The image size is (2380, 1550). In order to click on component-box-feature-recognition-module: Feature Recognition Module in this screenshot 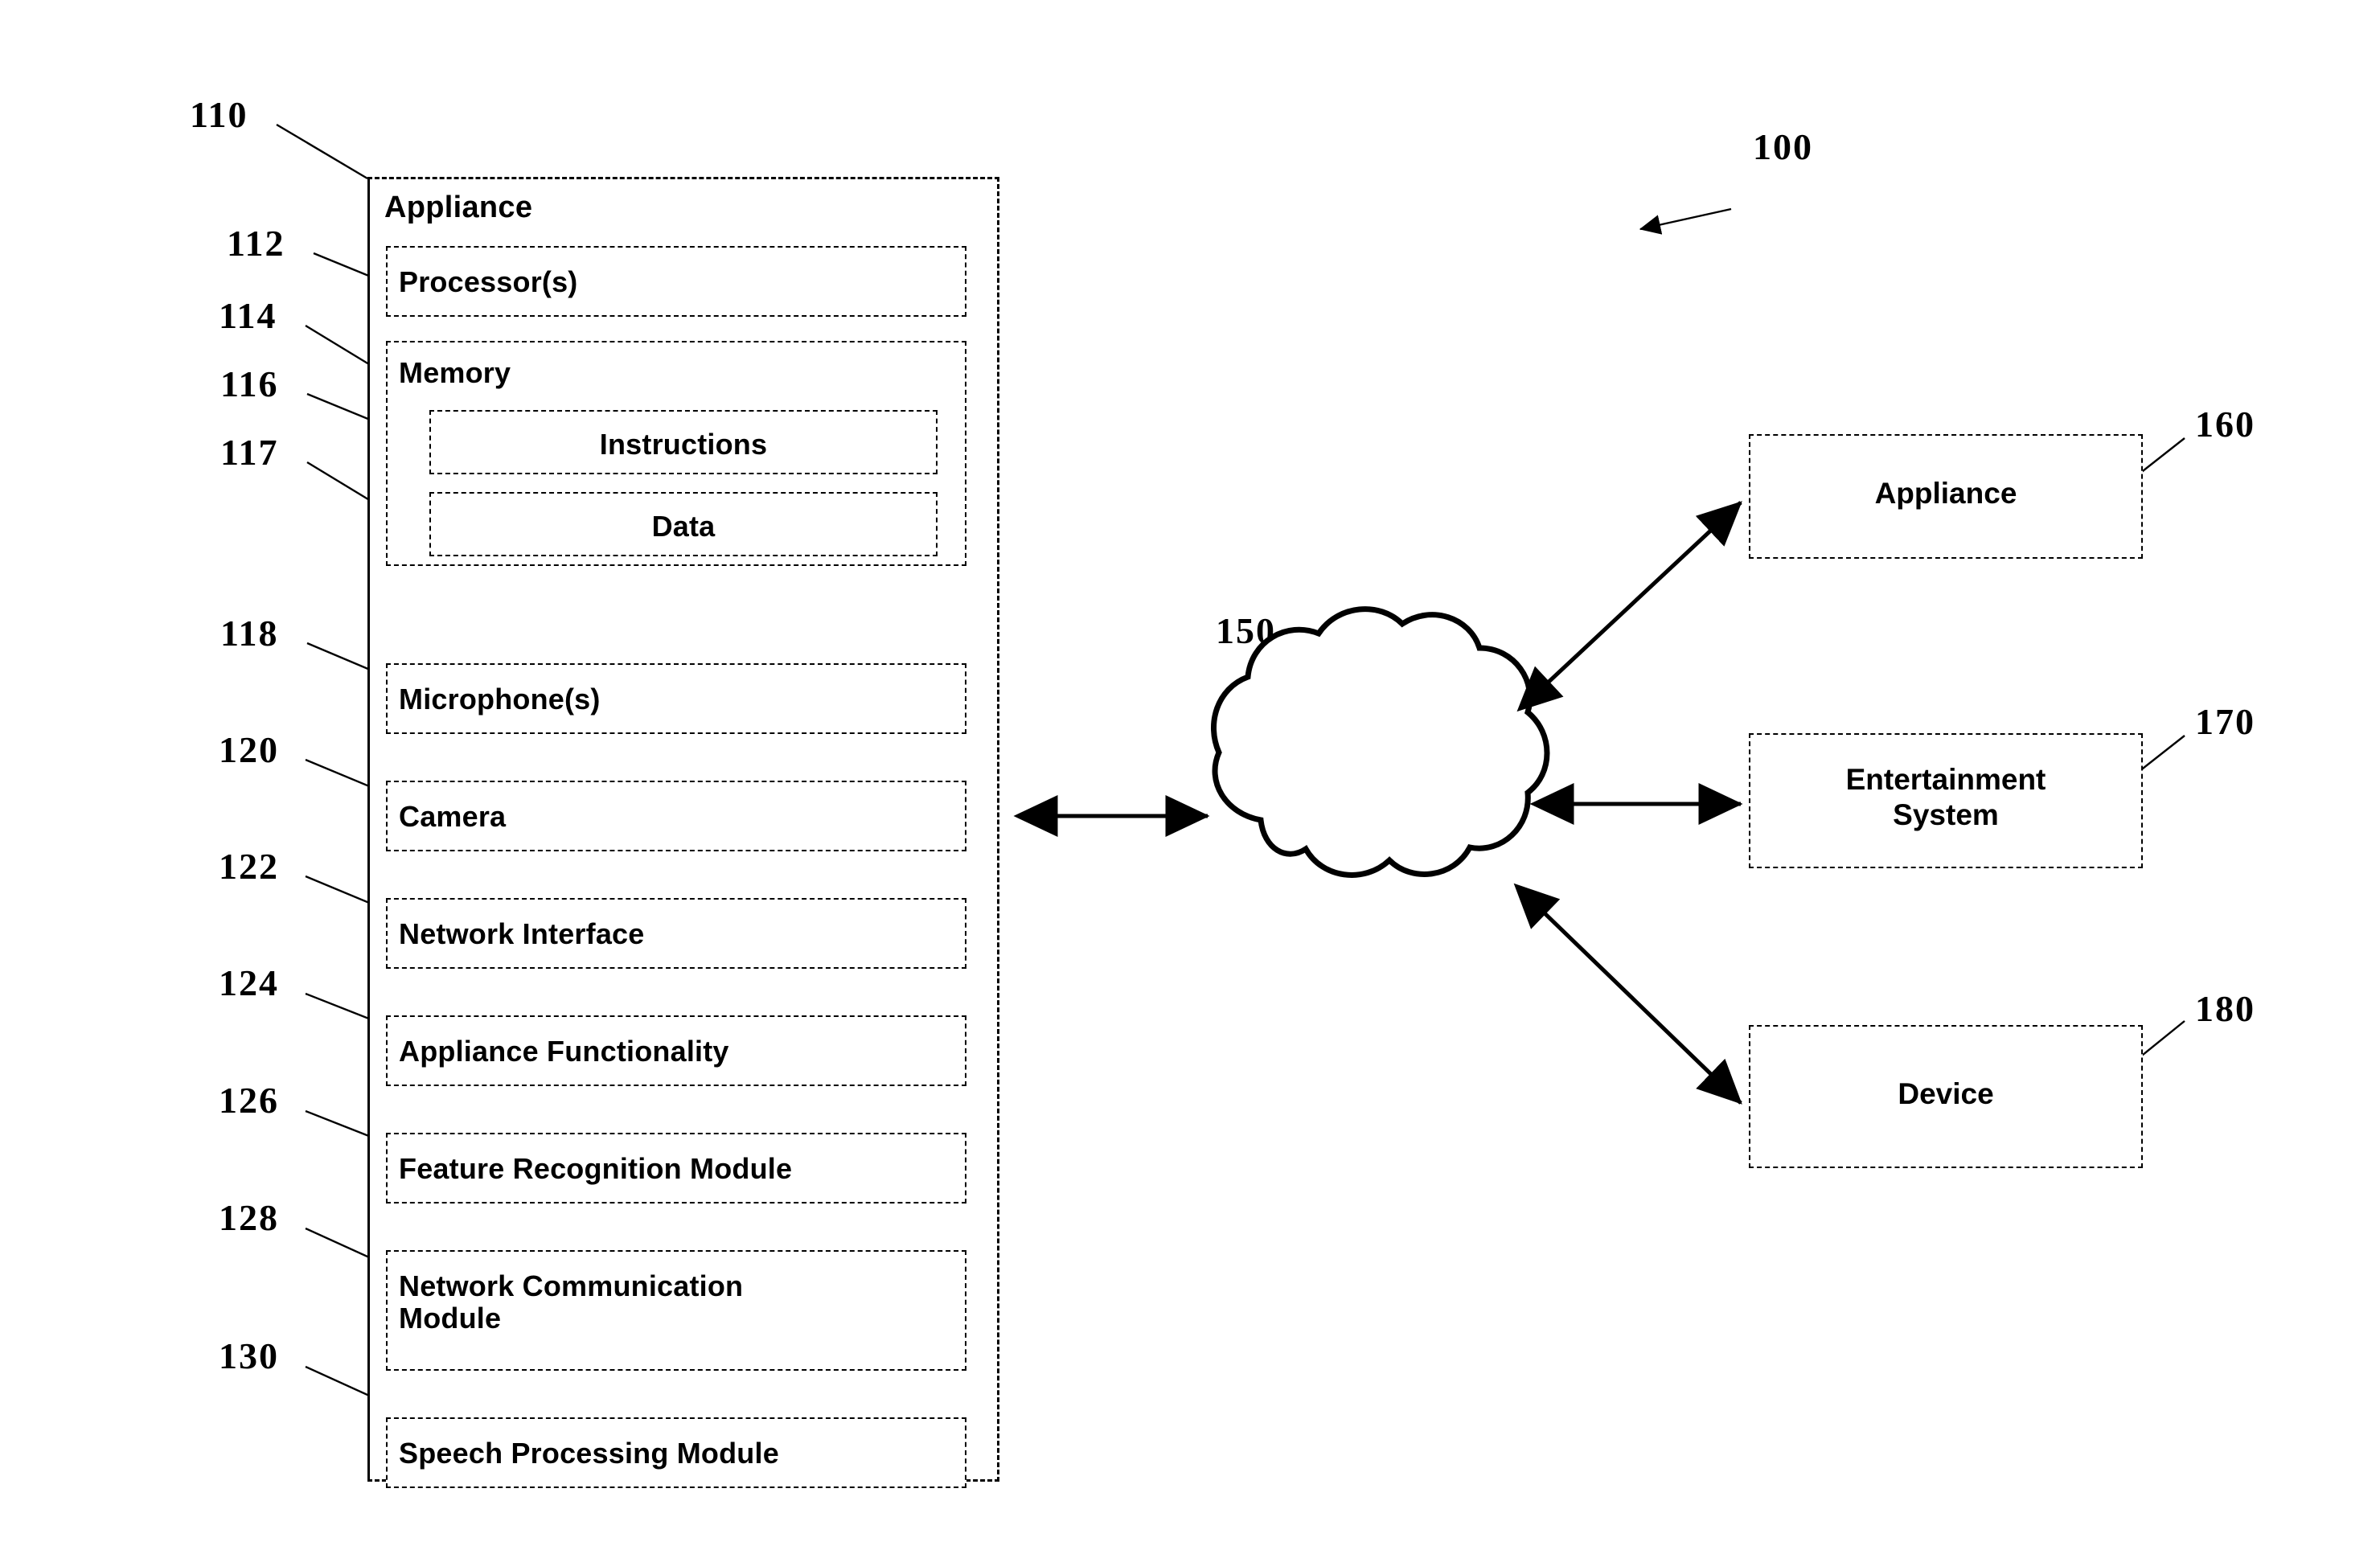, I will do `click(678, 1170)`.